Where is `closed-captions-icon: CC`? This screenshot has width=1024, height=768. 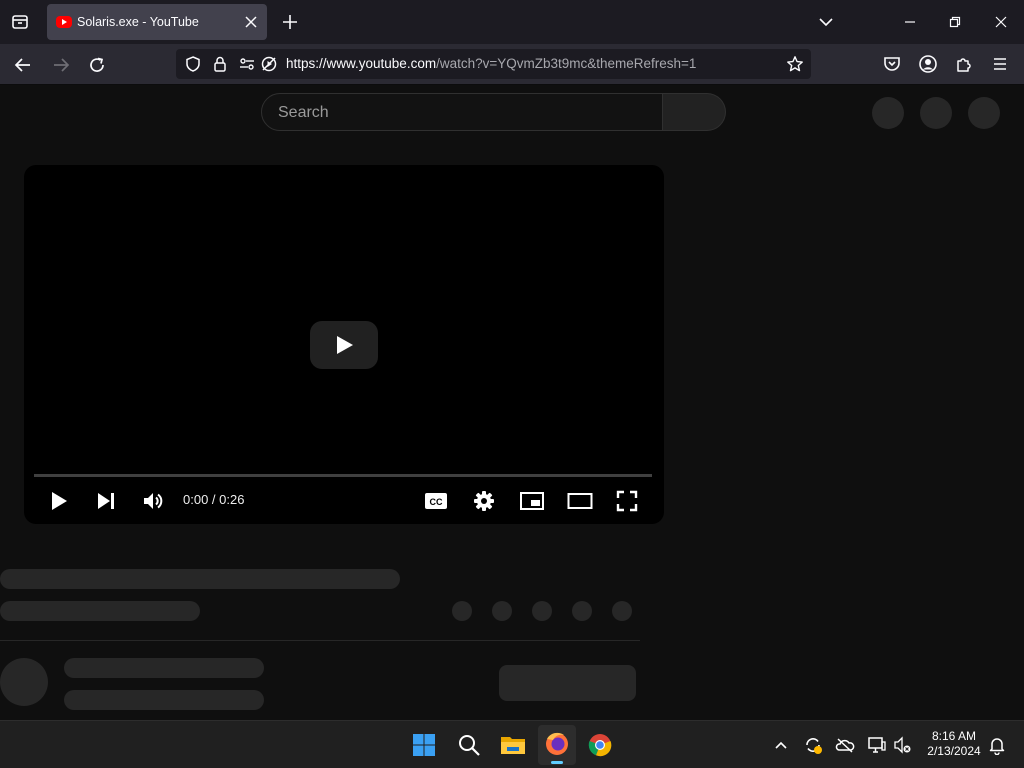
closed-captions-icon: CC is located at coordinates (436, 501).